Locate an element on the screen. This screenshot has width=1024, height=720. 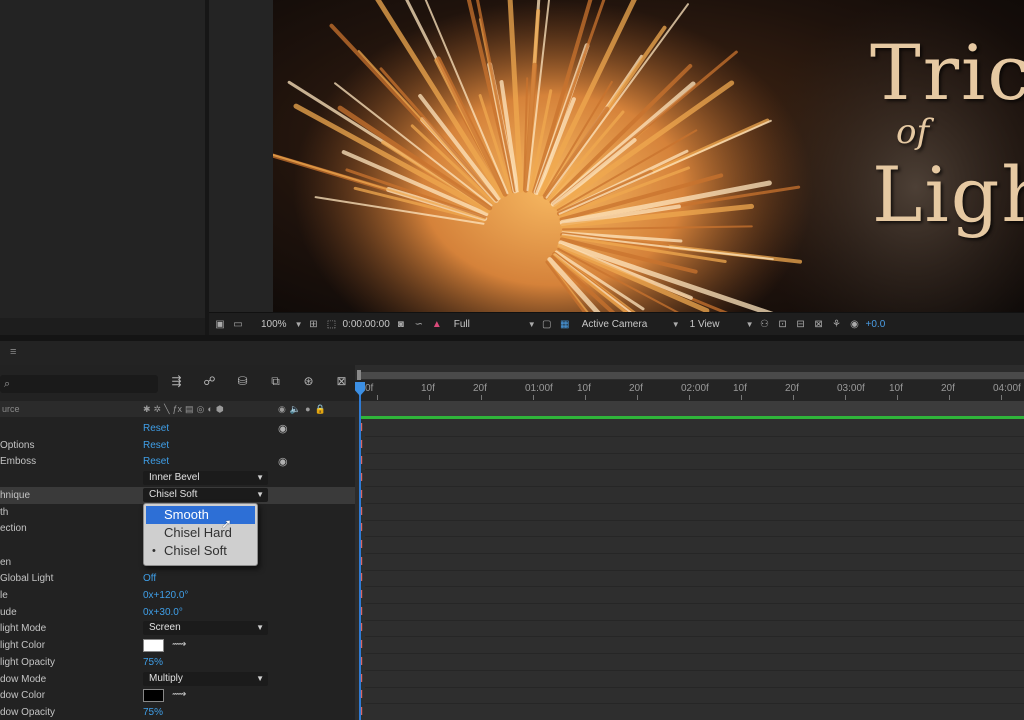
property-row: Inner Bevel ▼ is located at coordinates (177, 478).